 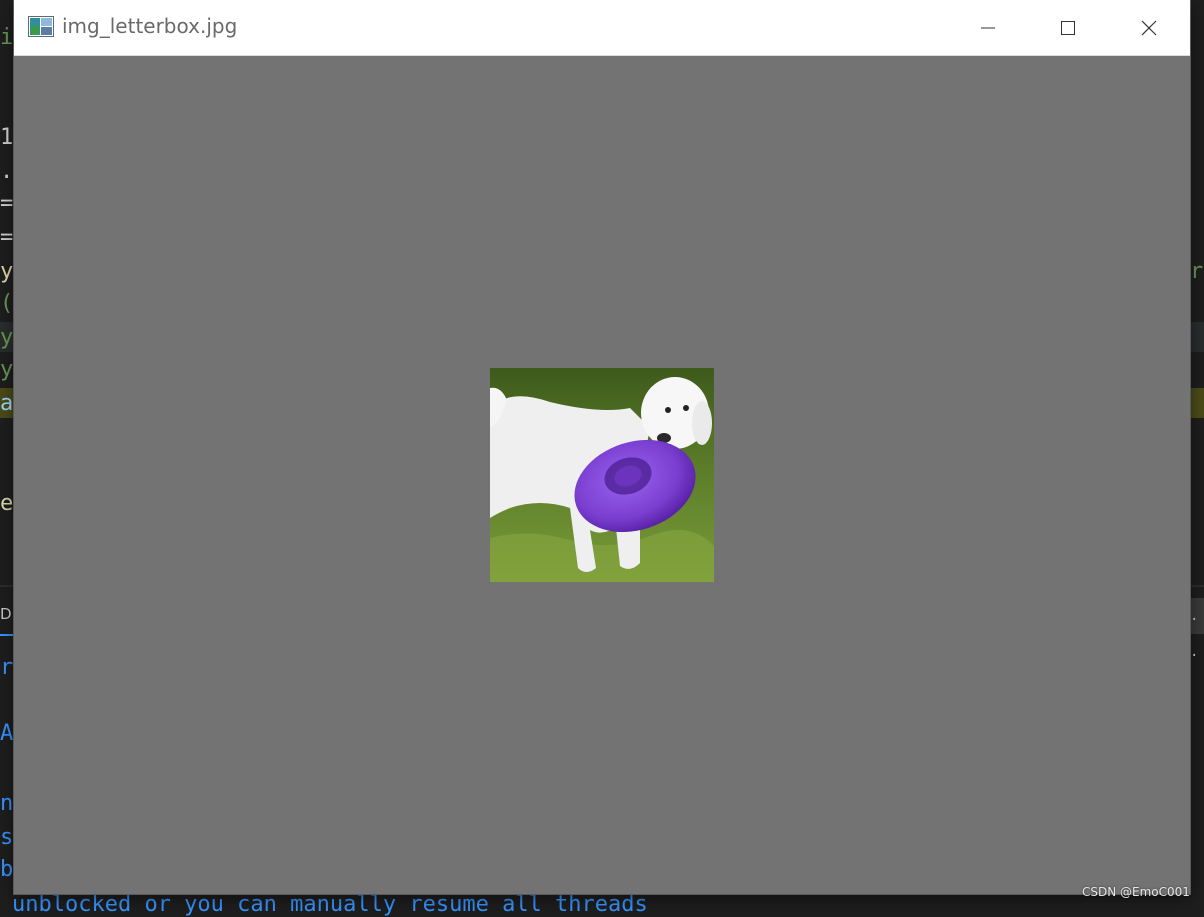 I want to click on terminal-glyph: r, so click(x=7, y=667).